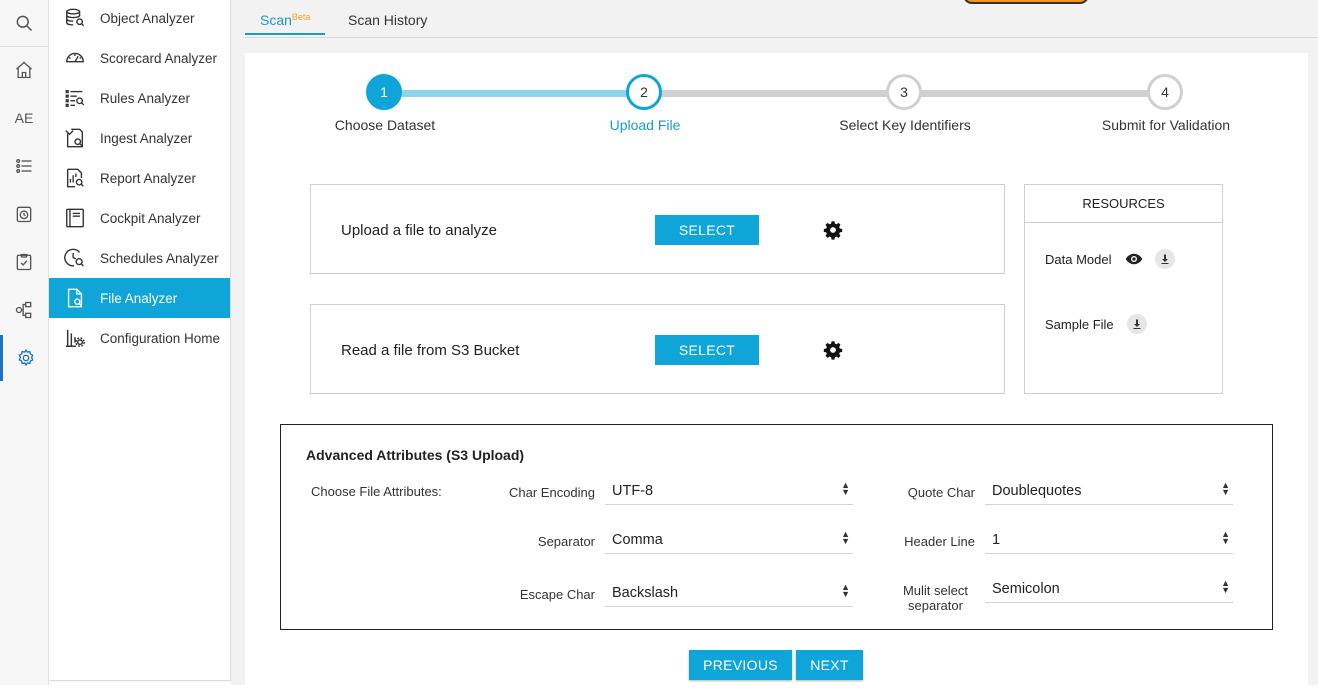  I want to click on menu-item-schedules-analyzer: Schedules Analyzer, so click(139, 258).